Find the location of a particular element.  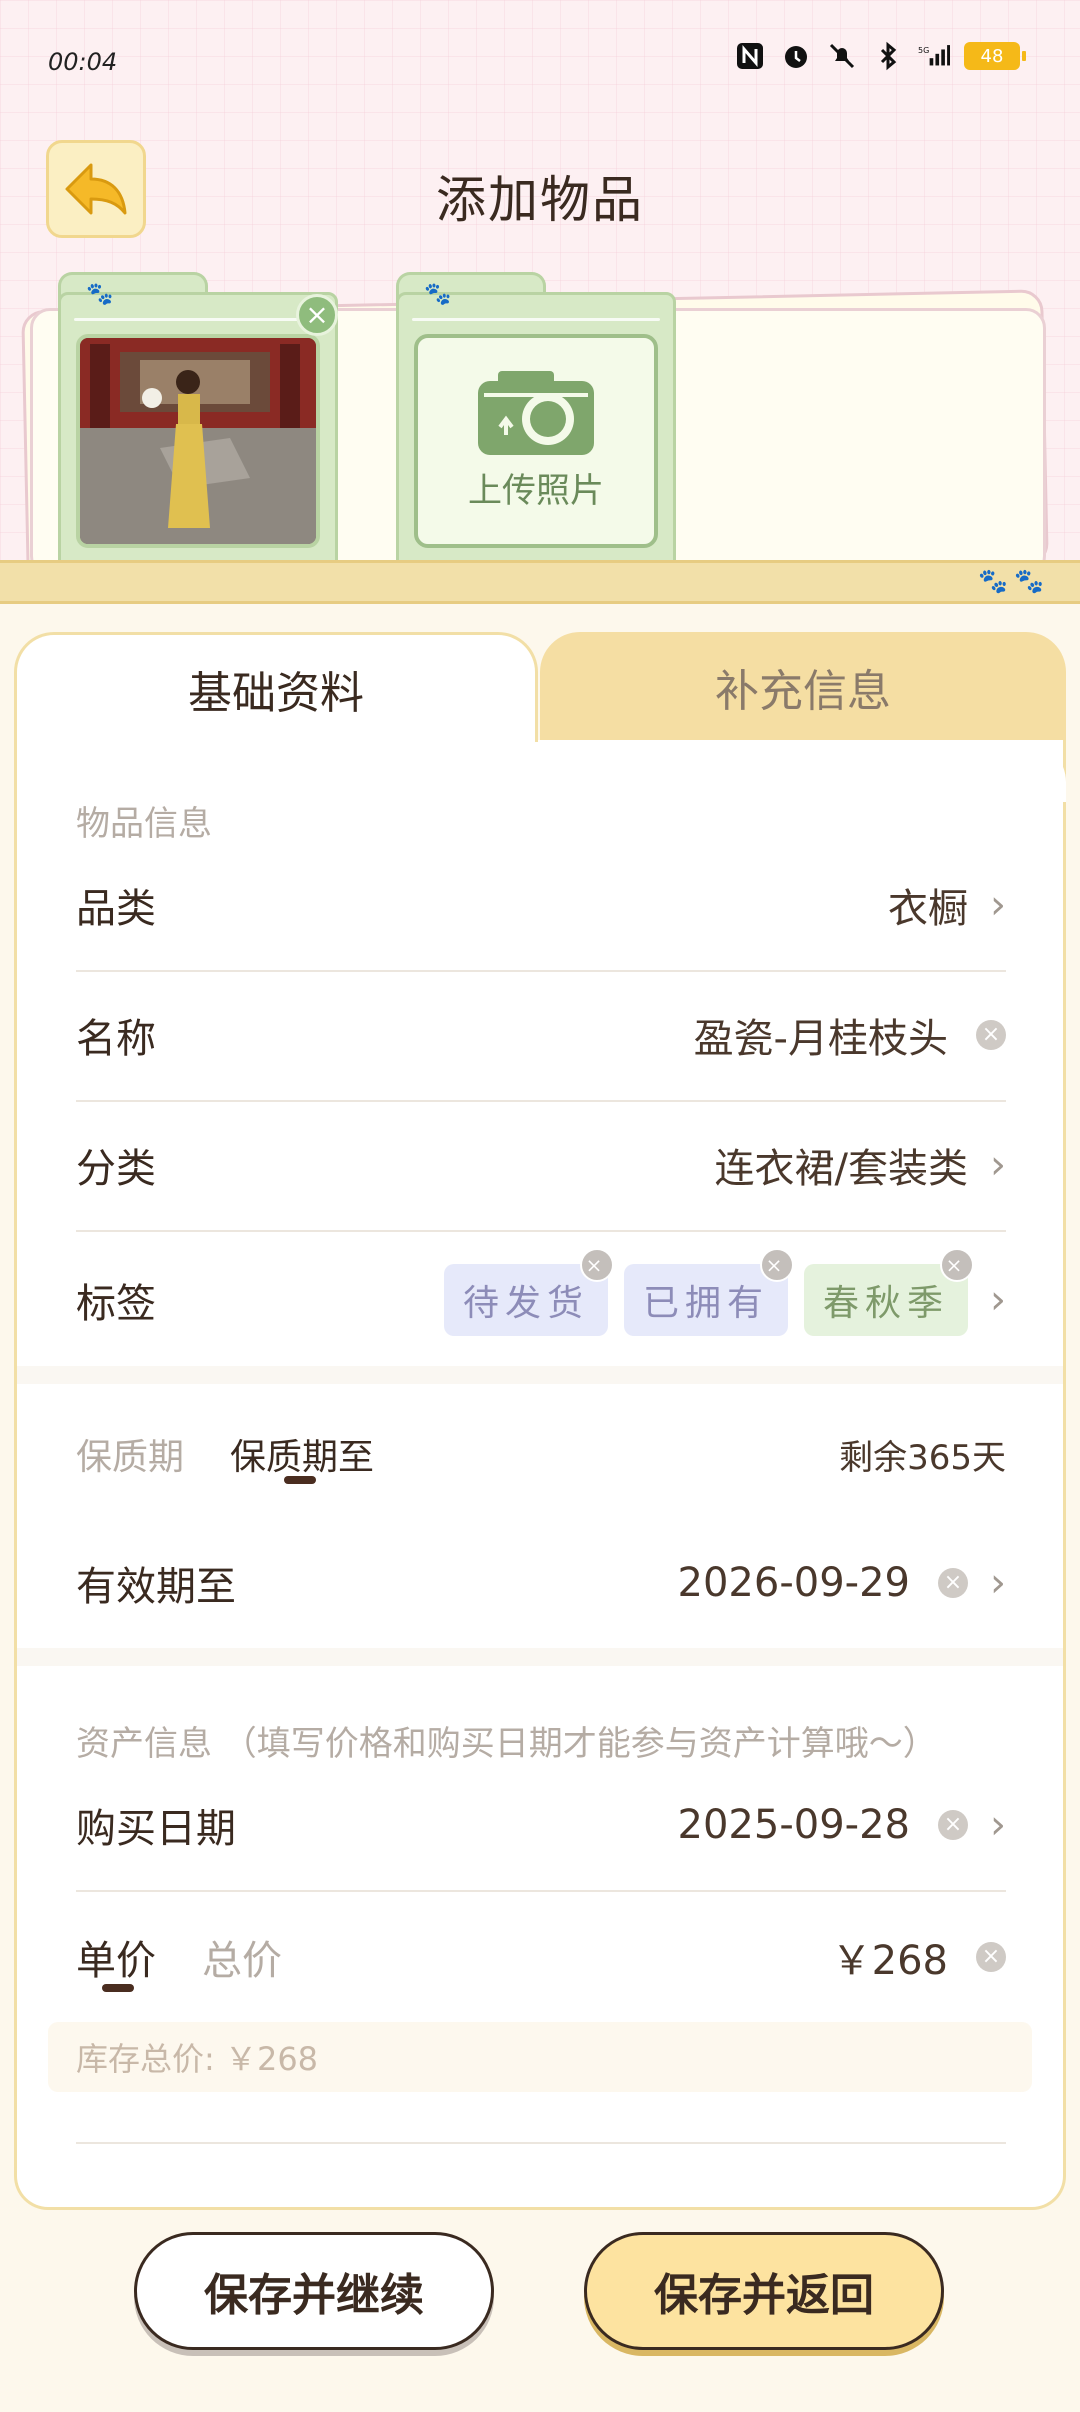

status-icons: 5G 48 is located at coordinates (880, 56).